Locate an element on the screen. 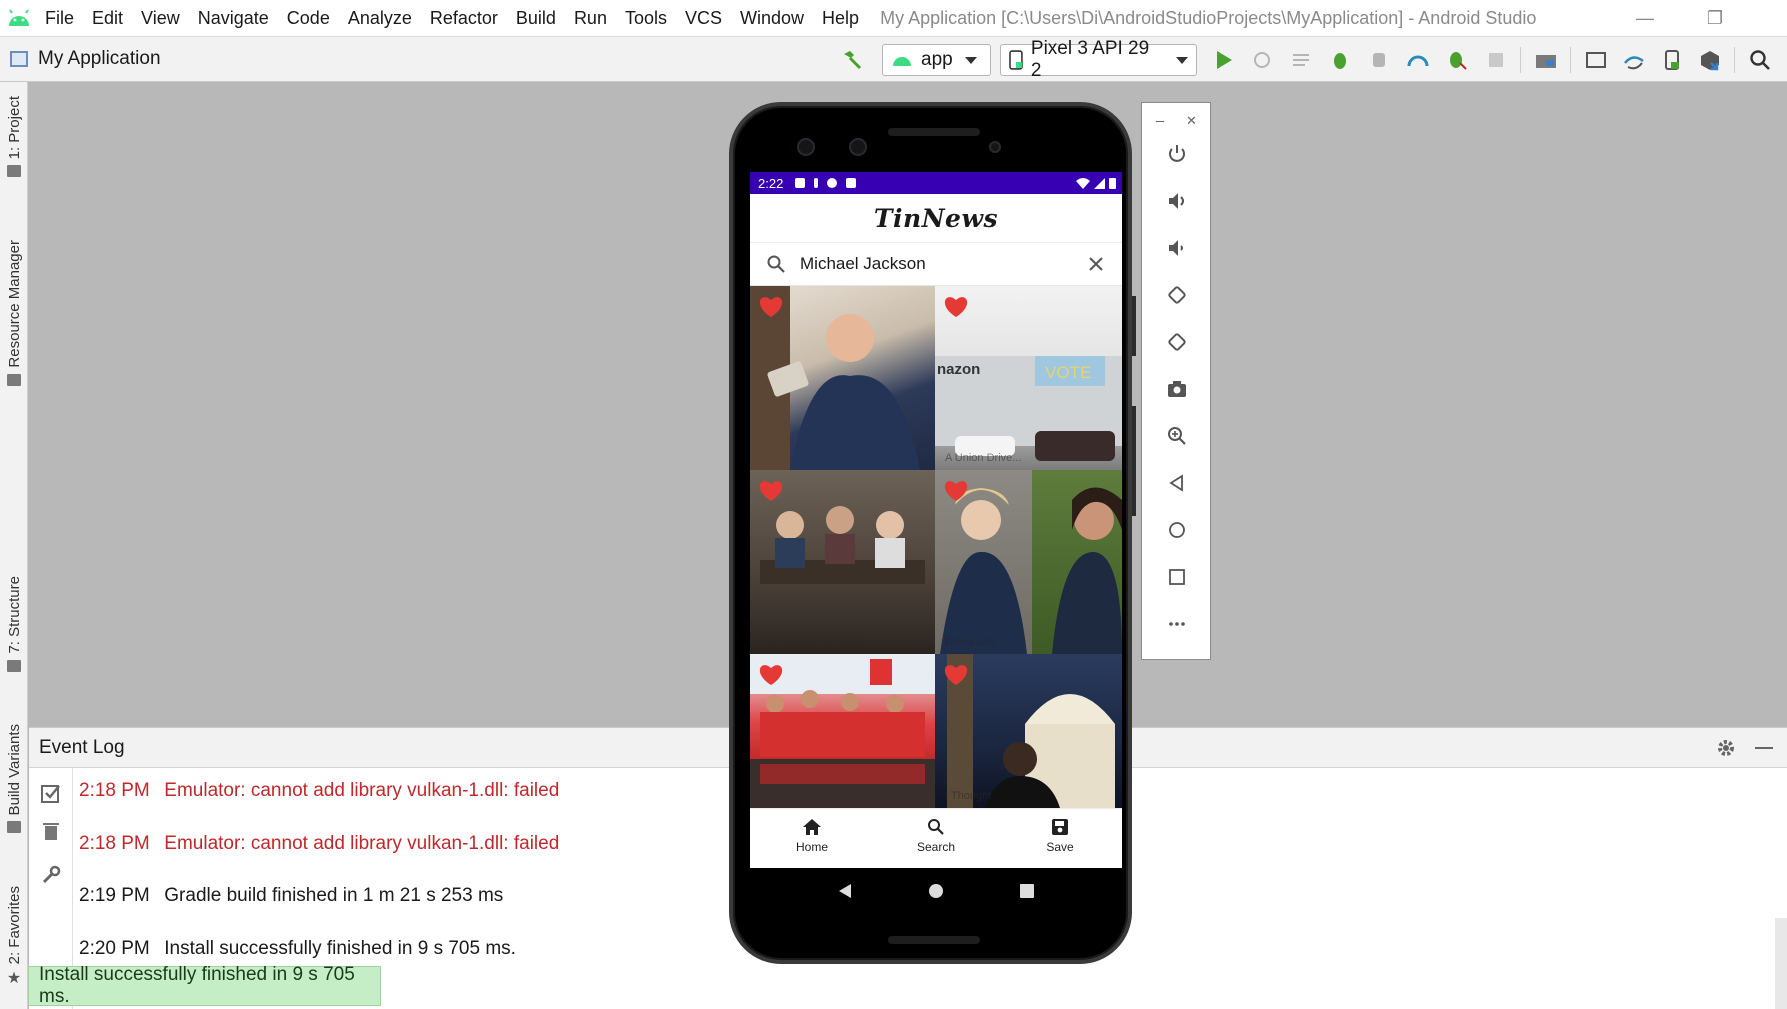 This screenshot has height=1009, width=1787. star-icon: ★ is located at coordinates (14, 979).